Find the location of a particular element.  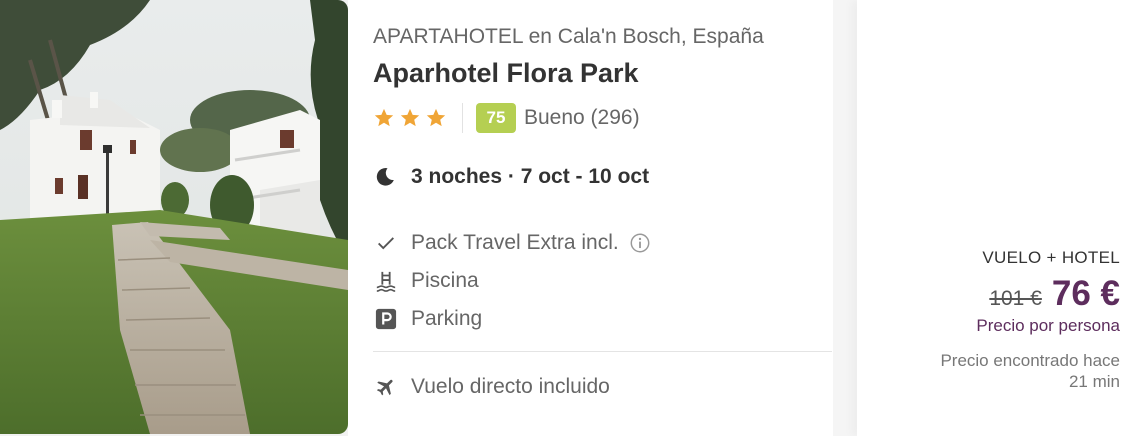

hotel-name: Aparhotel Flora Park is located at coordinates (603, 73).